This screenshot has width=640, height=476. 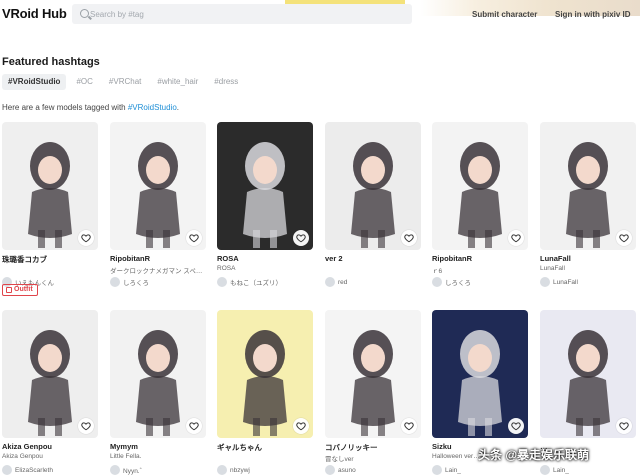 What do you see at coordinates (177, 107) in the screenshot?
I see `intro-suffix: .` at bounding box center [177, 107].